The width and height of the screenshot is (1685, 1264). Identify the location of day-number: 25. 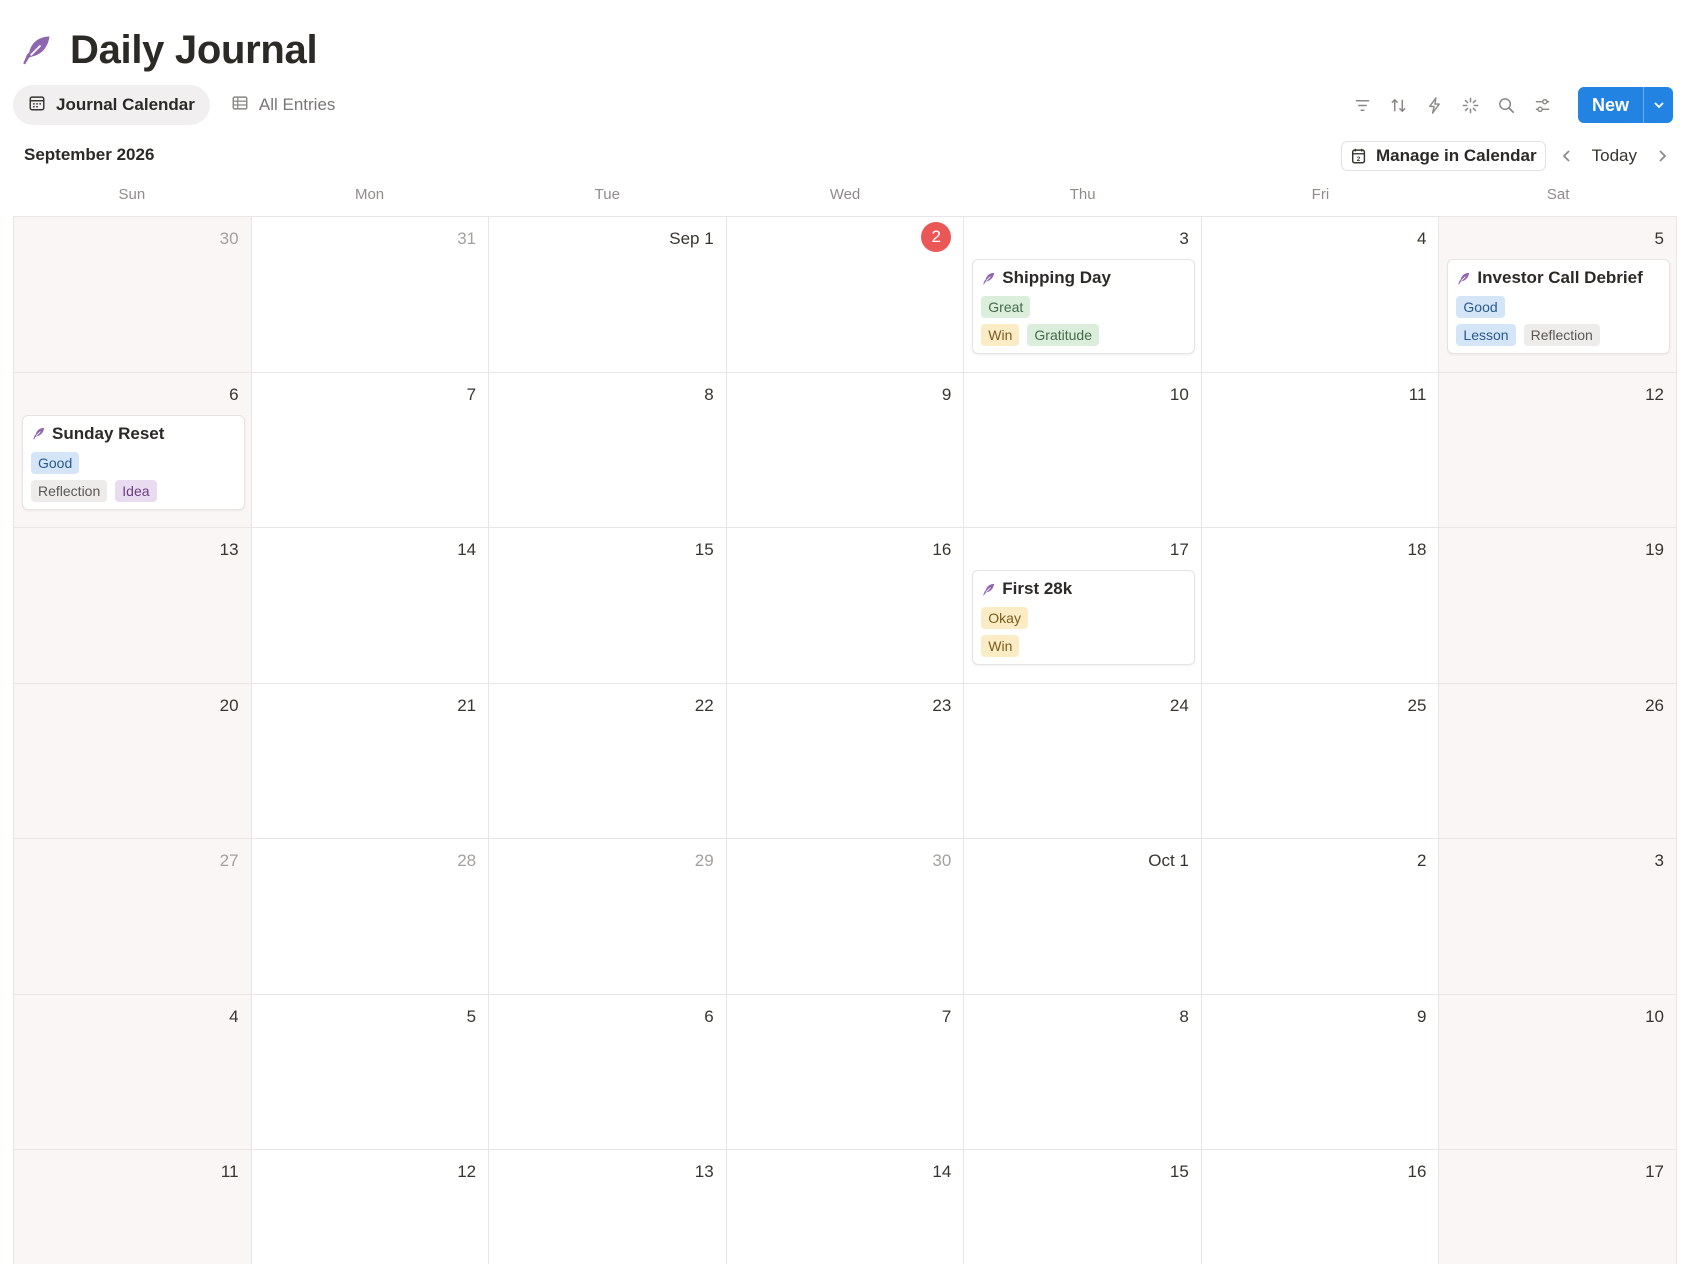
(1417, 705).